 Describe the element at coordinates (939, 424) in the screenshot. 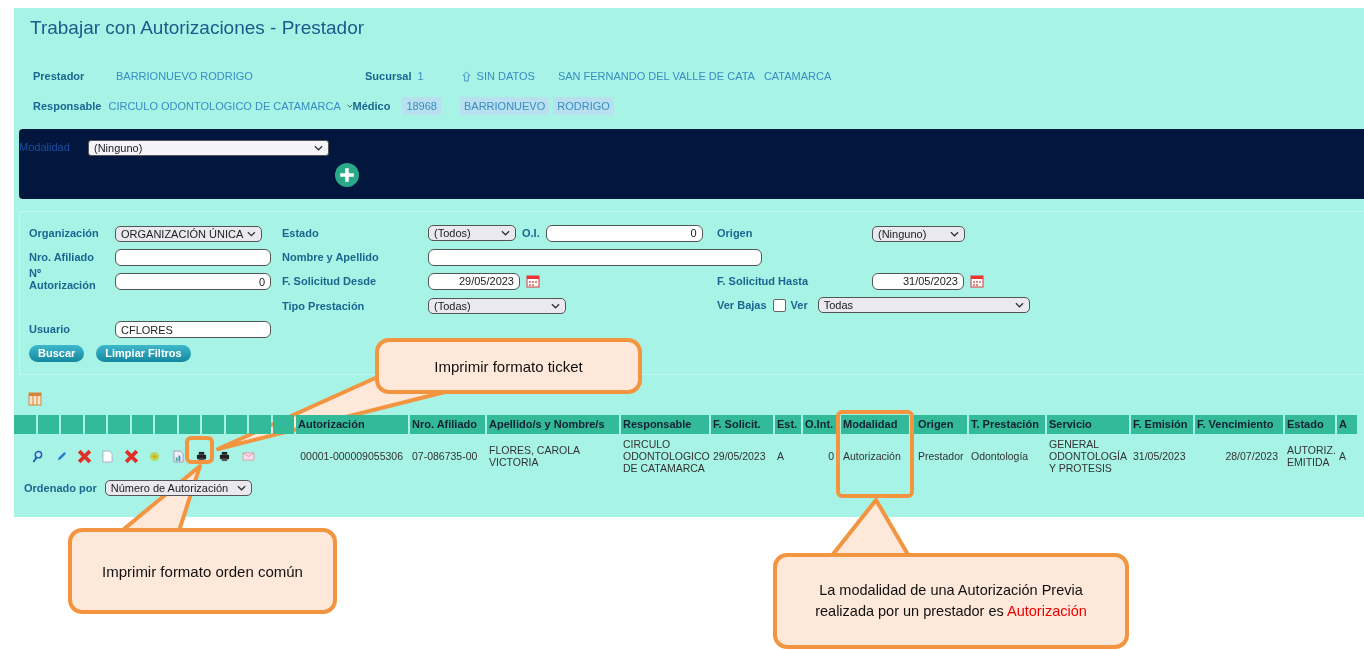

I see `column-header: Origen` at that location.